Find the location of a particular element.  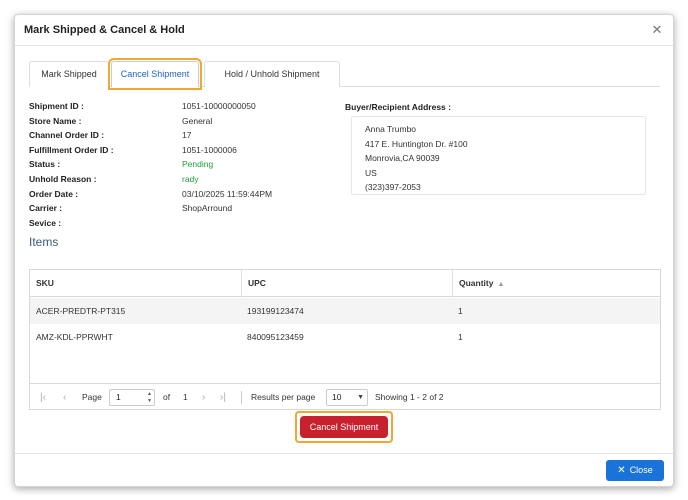

info-value: 1051-1000006 is located at coordinates (209, 149).